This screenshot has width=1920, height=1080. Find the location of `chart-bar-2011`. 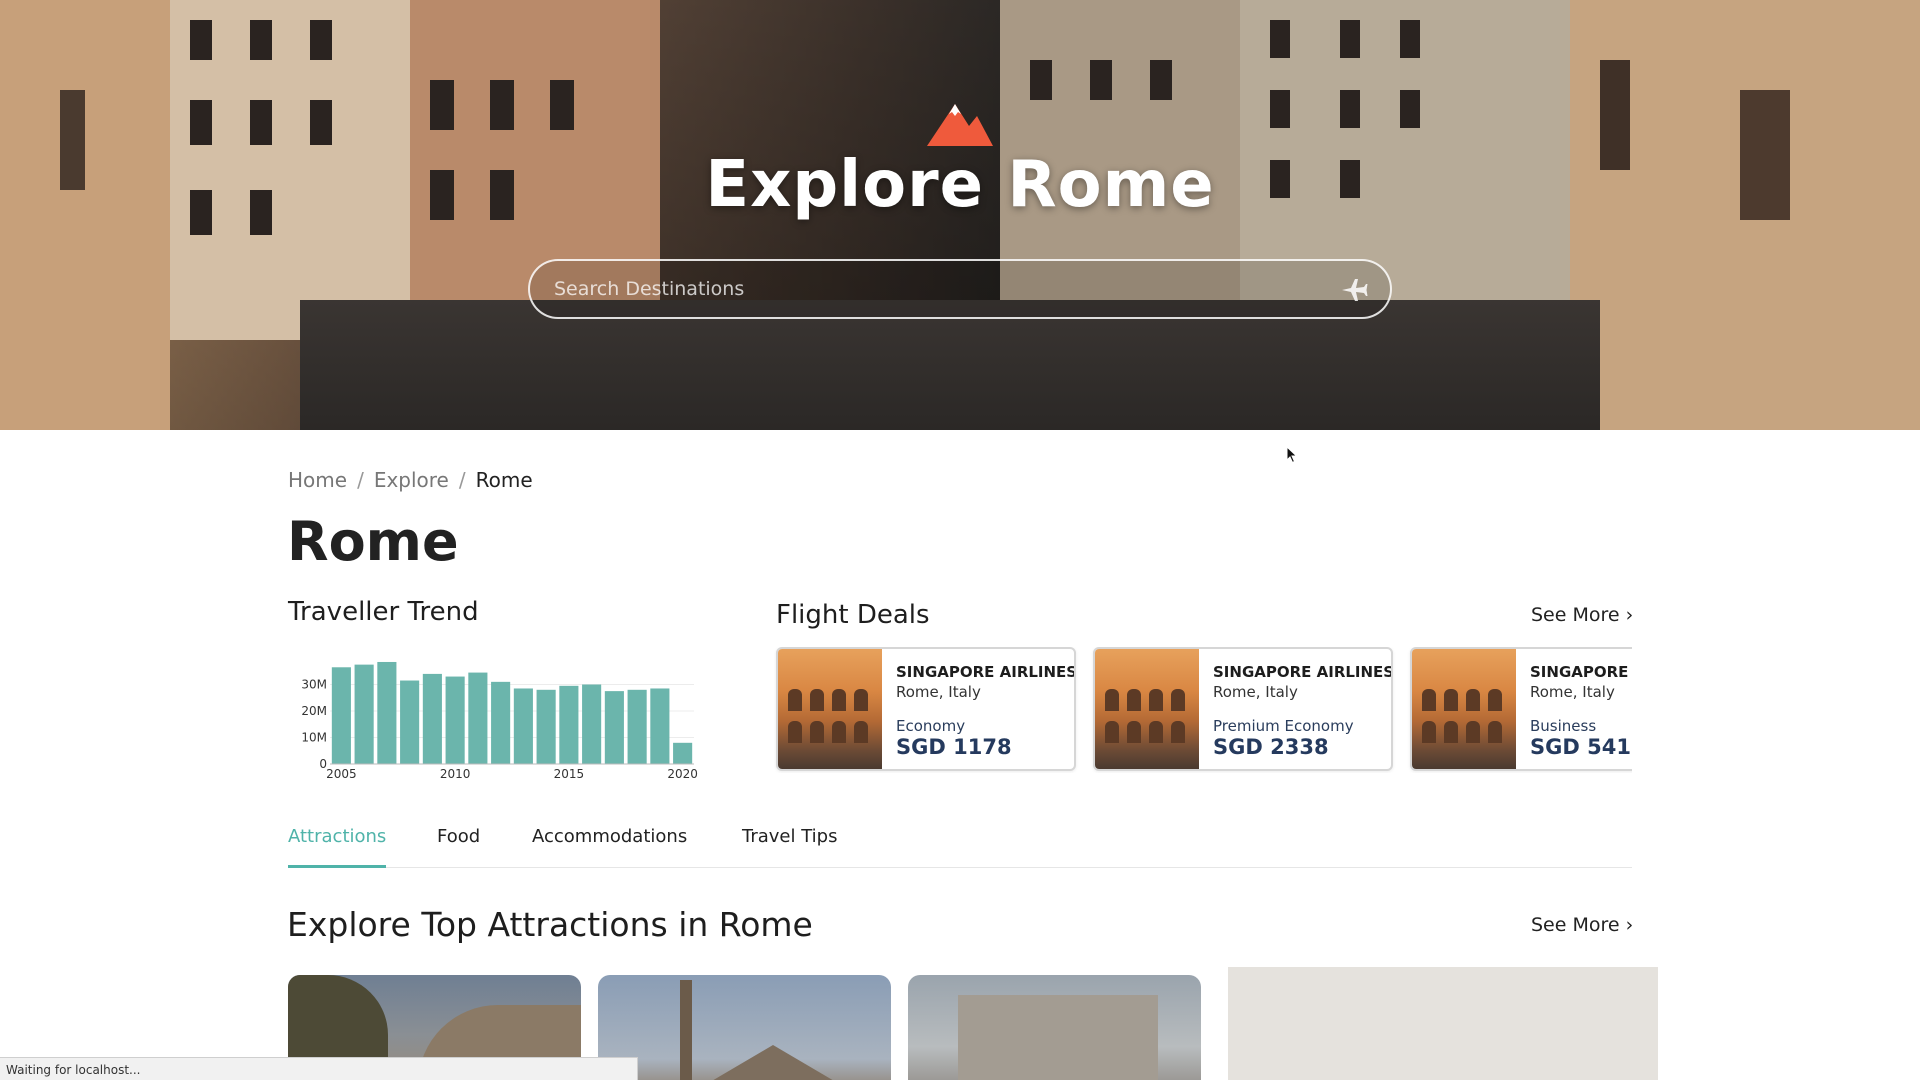

chart-bar-2011 is located at coordinates (478, 718).